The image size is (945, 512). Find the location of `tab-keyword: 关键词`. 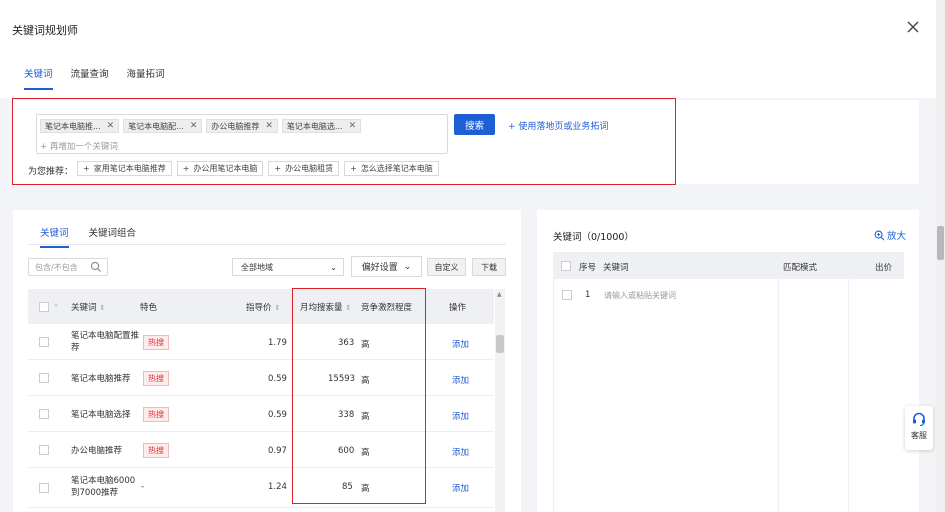

tab-keyword: 关键词 is located at coordinates (38, 78).